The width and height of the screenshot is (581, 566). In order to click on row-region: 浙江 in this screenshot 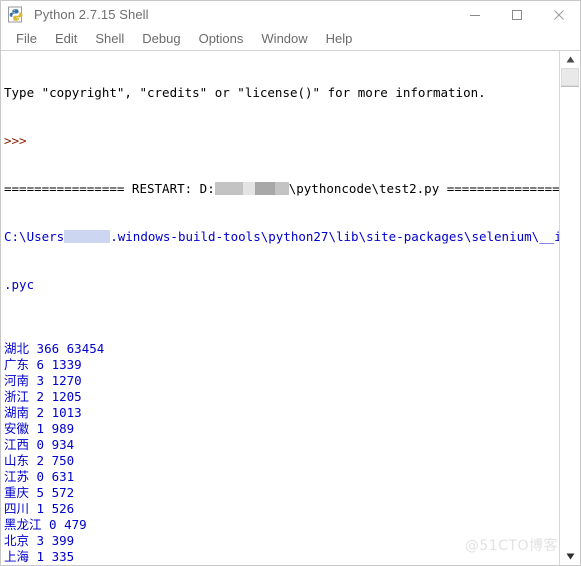, I will do `click(17, 396)`.